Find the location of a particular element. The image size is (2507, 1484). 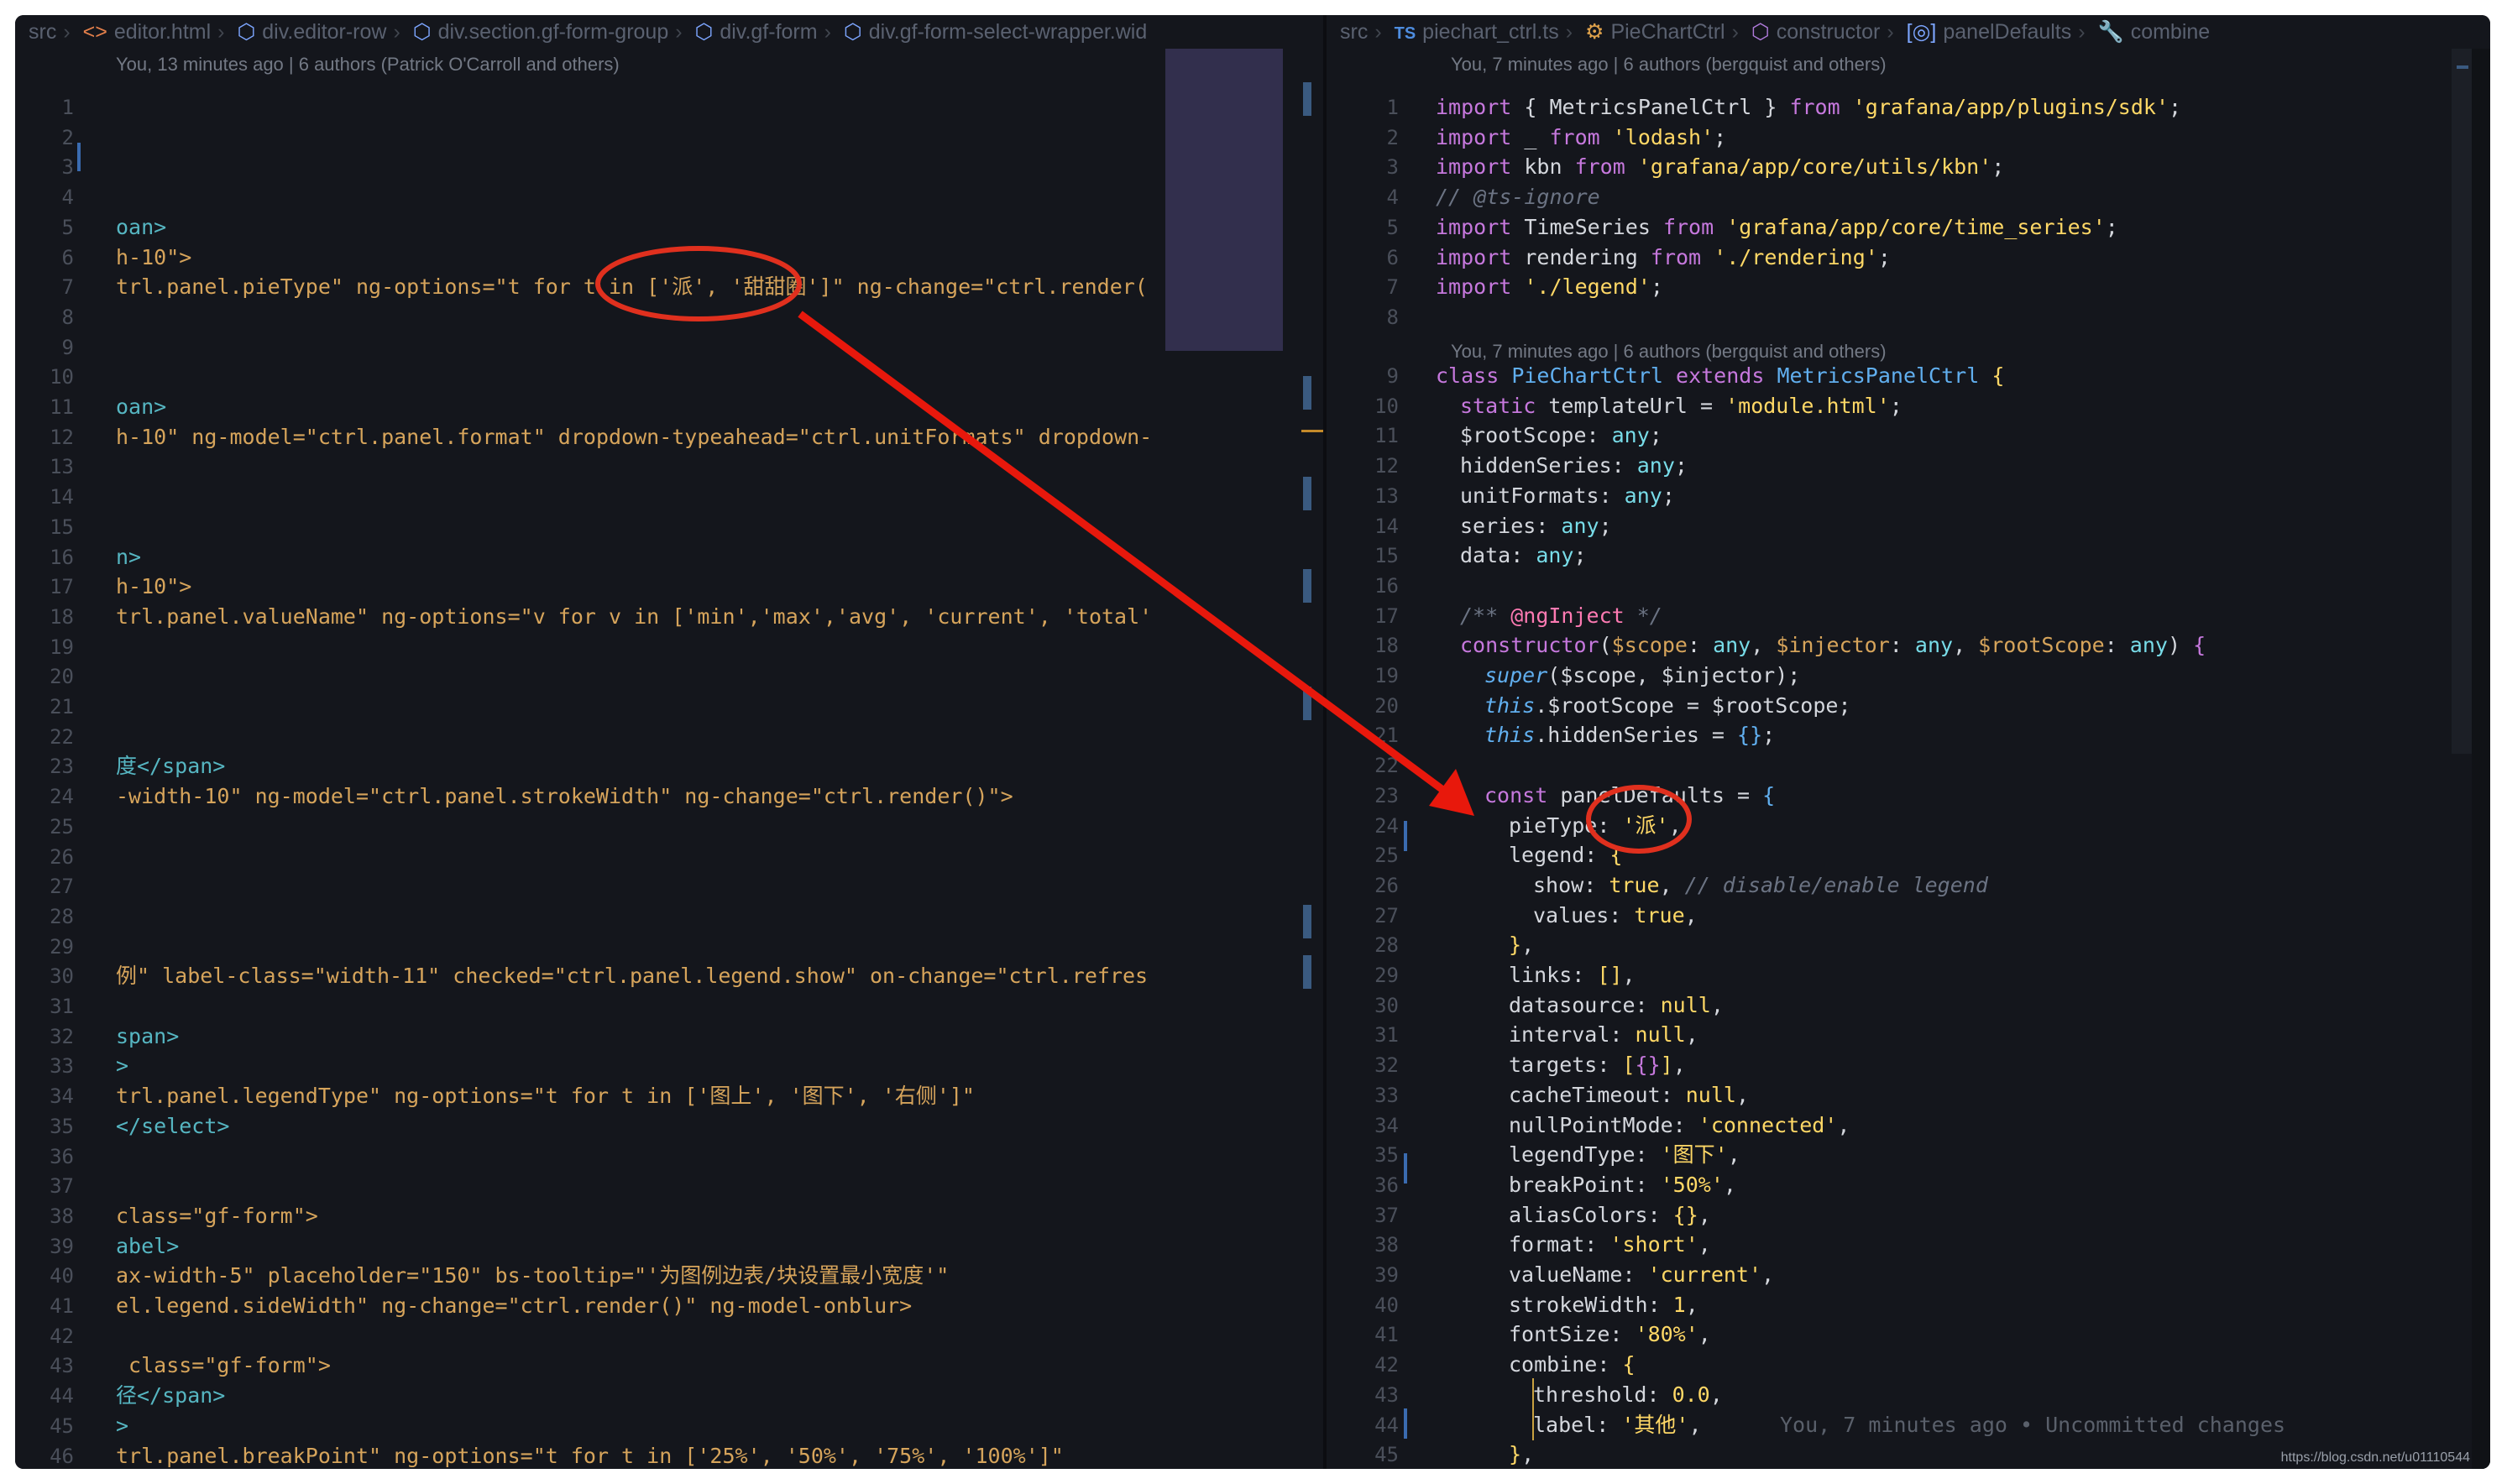

watermark: https://blog.csdn.net/u01110544 is located at coordinates (2375, 1457).